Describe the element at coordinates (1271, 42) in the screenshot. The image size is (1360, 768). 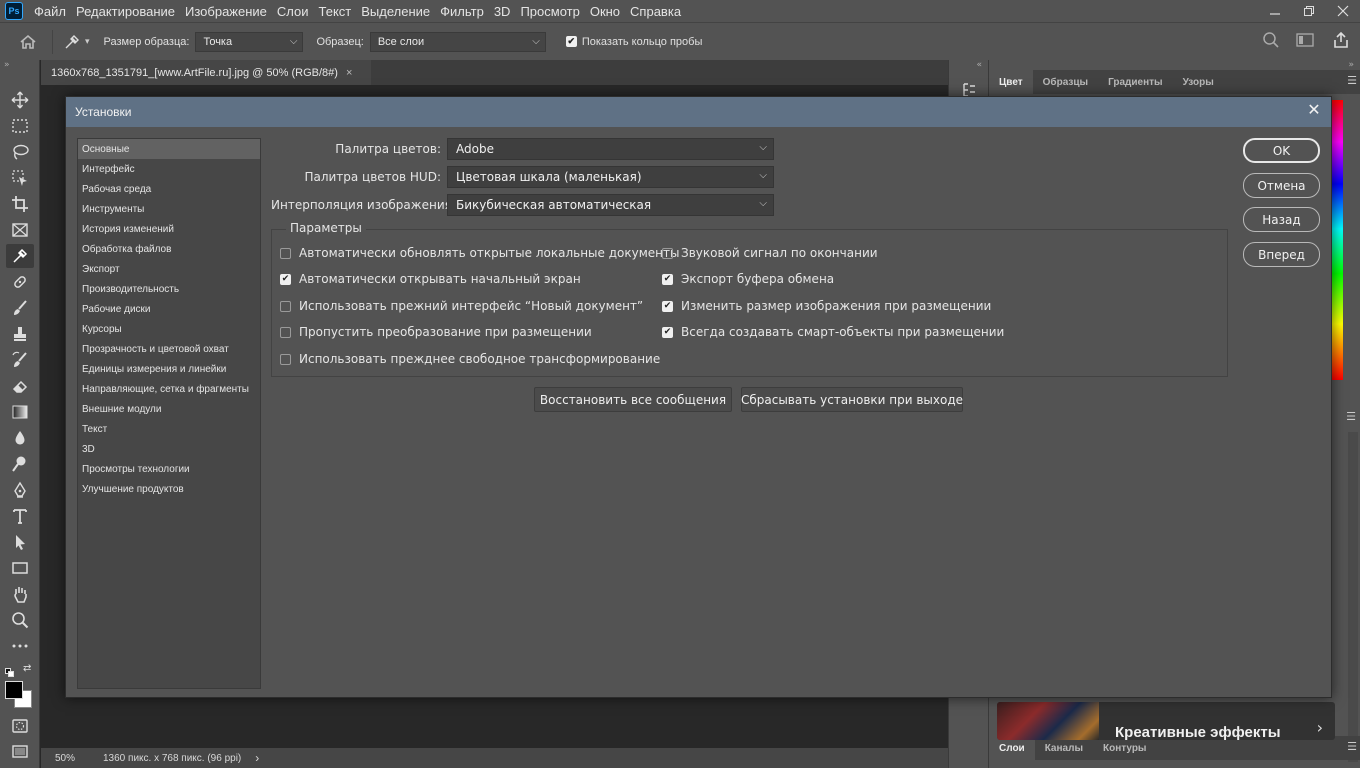
I see `search-icon` at that location.